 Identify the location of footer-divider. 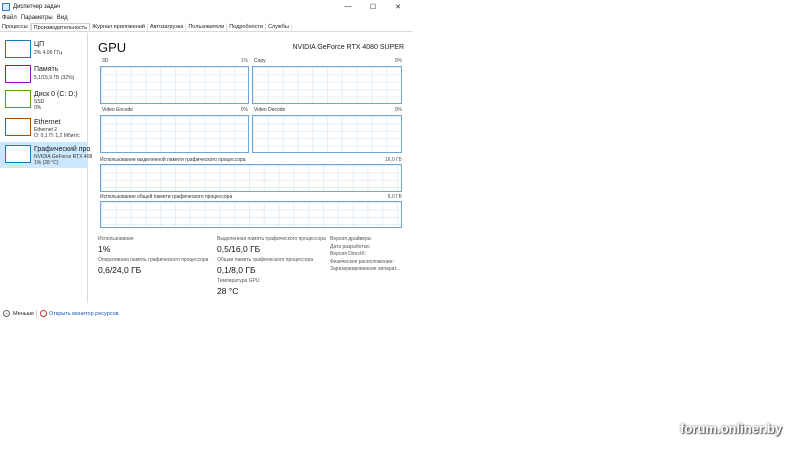
(36, 314).